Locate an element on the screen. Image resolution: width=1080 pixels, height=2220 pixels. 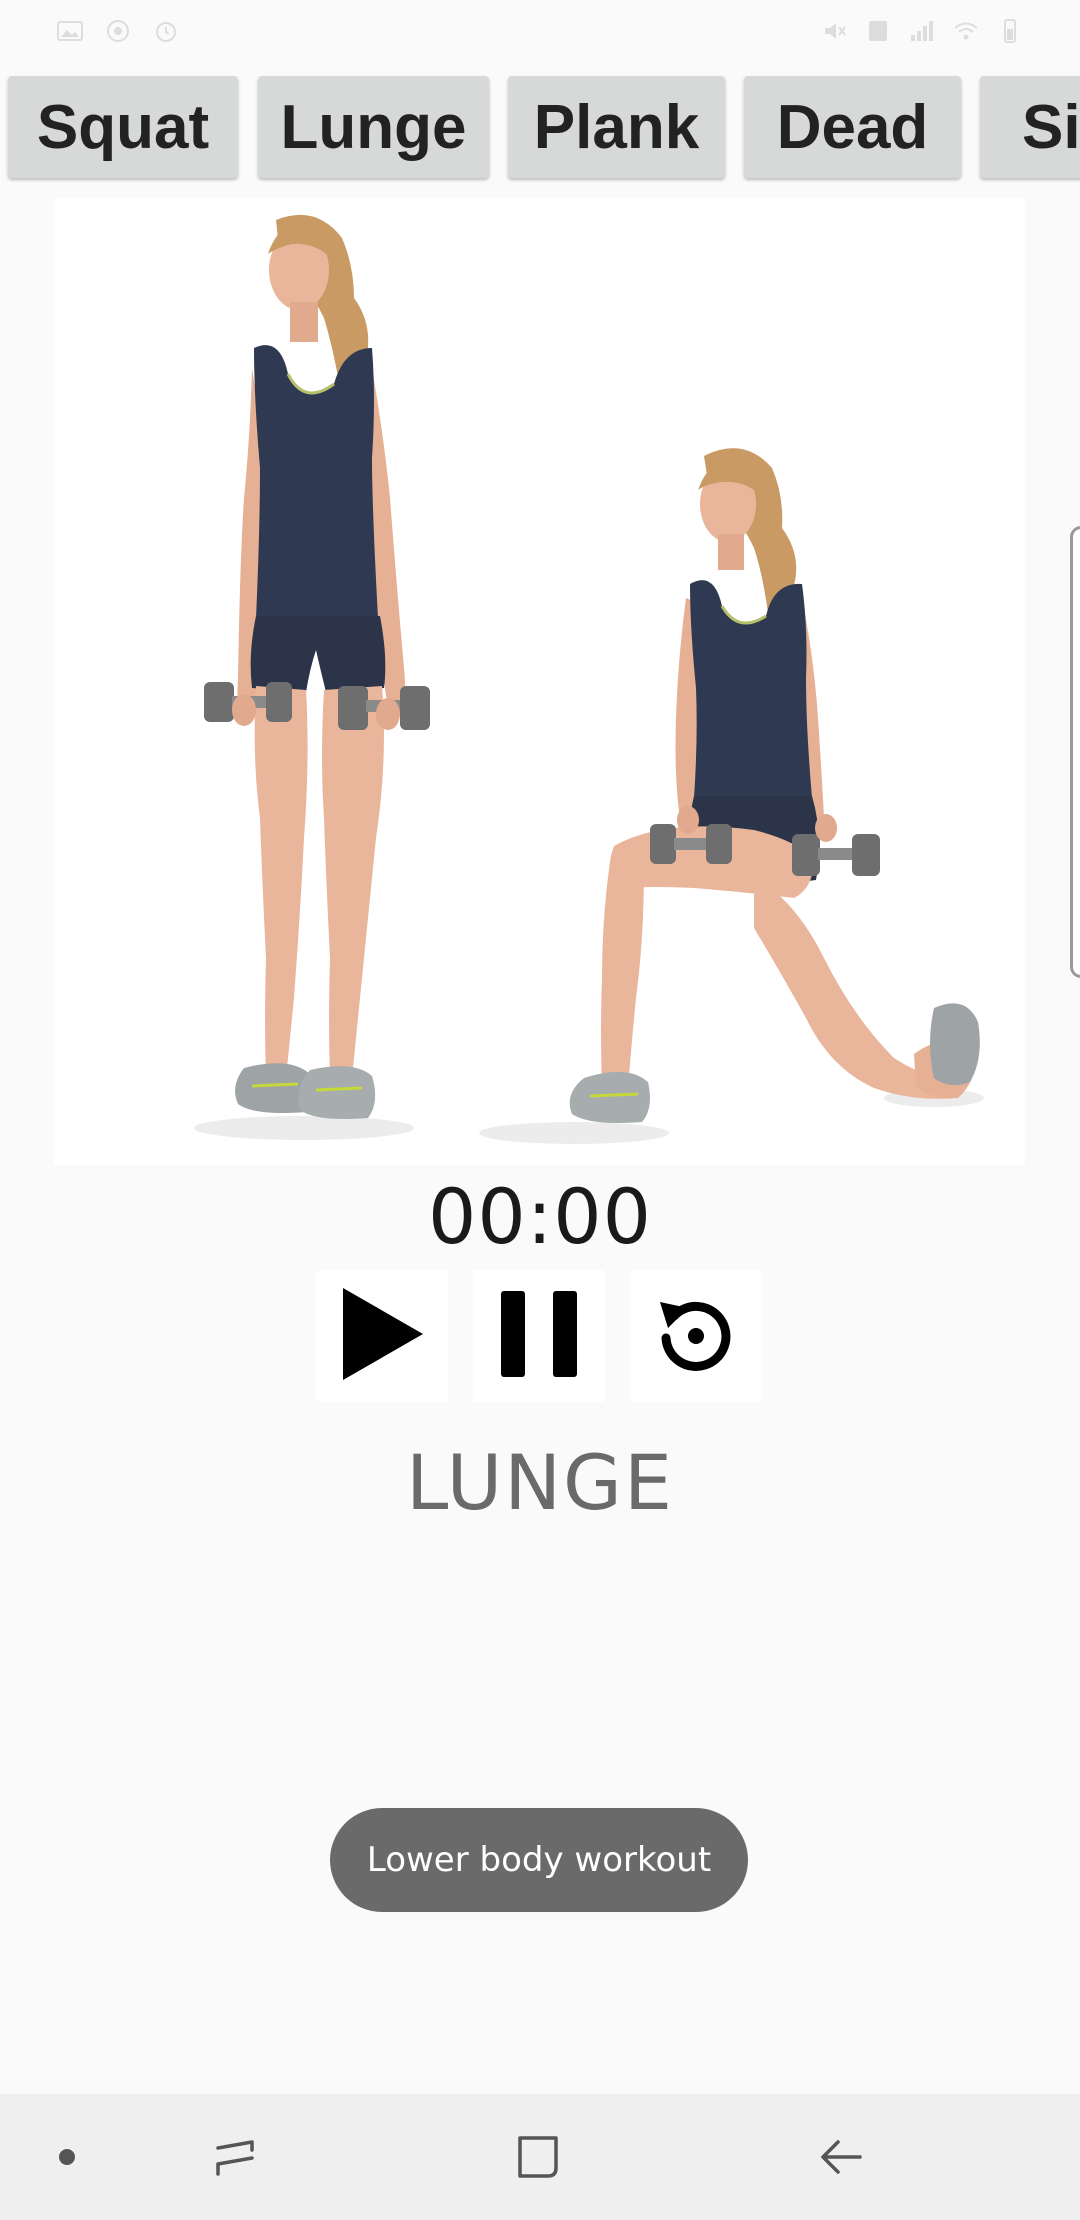
tab-lunge: Lunge is located at coordinates (373, 127).